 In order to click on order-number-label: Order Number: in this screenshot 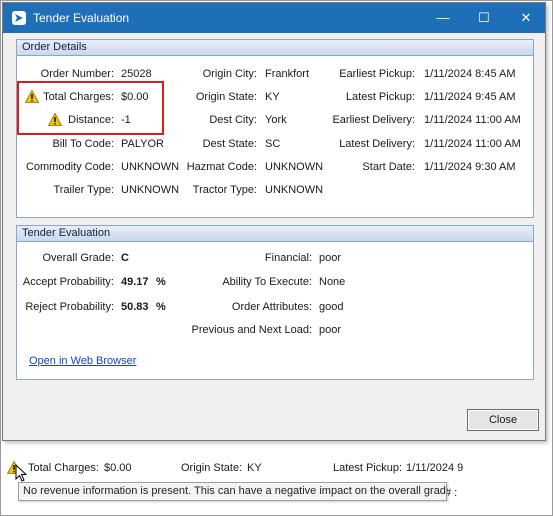, I will do `click(77, 74)`.